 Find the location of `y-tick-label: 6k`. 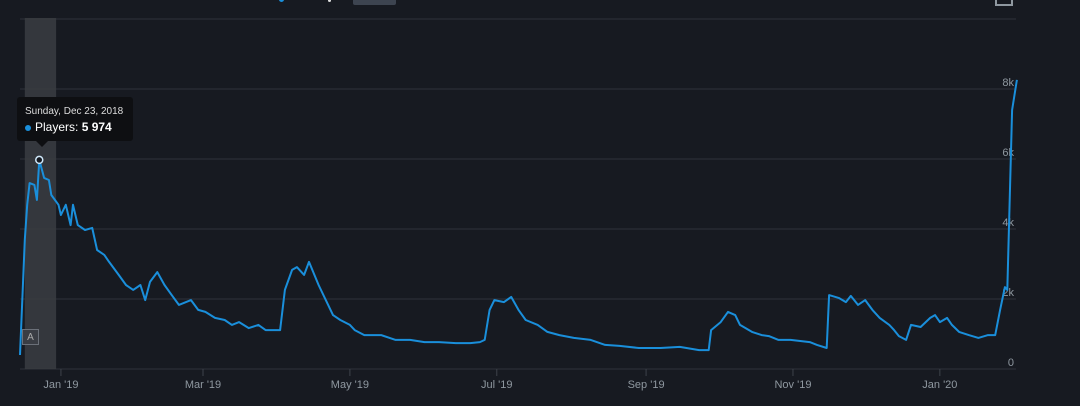

y-tick-label: 6k is located at coordinates (1008, 153).